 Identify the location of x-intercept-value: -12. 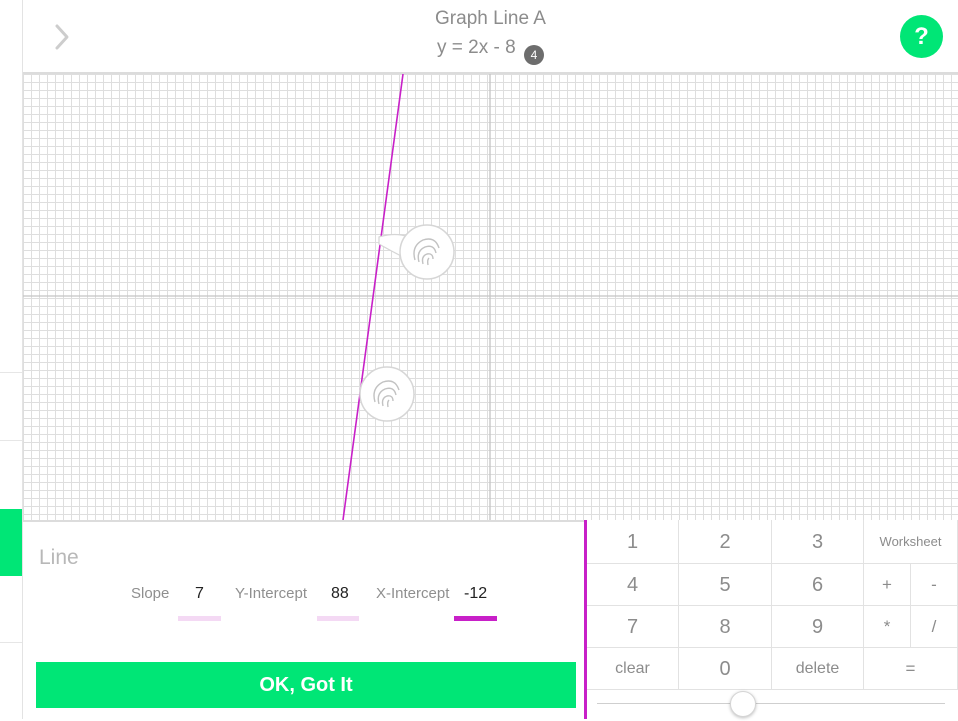
(475, 594).